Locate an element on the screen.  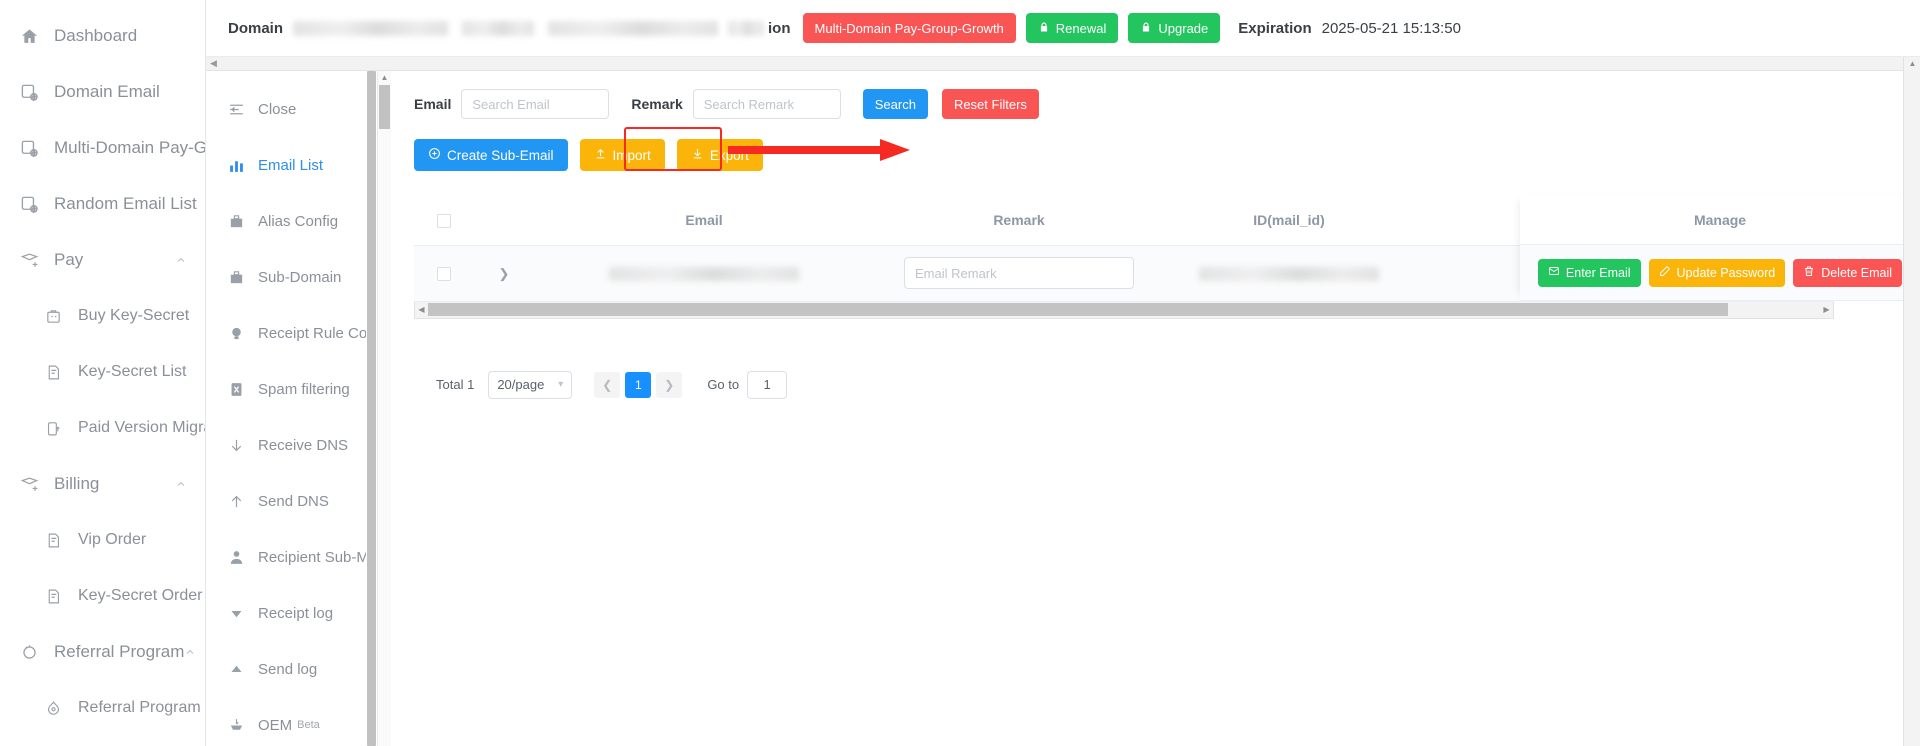
content-vertical-scrollbar: ▲ is located at coordinates (384, 408).